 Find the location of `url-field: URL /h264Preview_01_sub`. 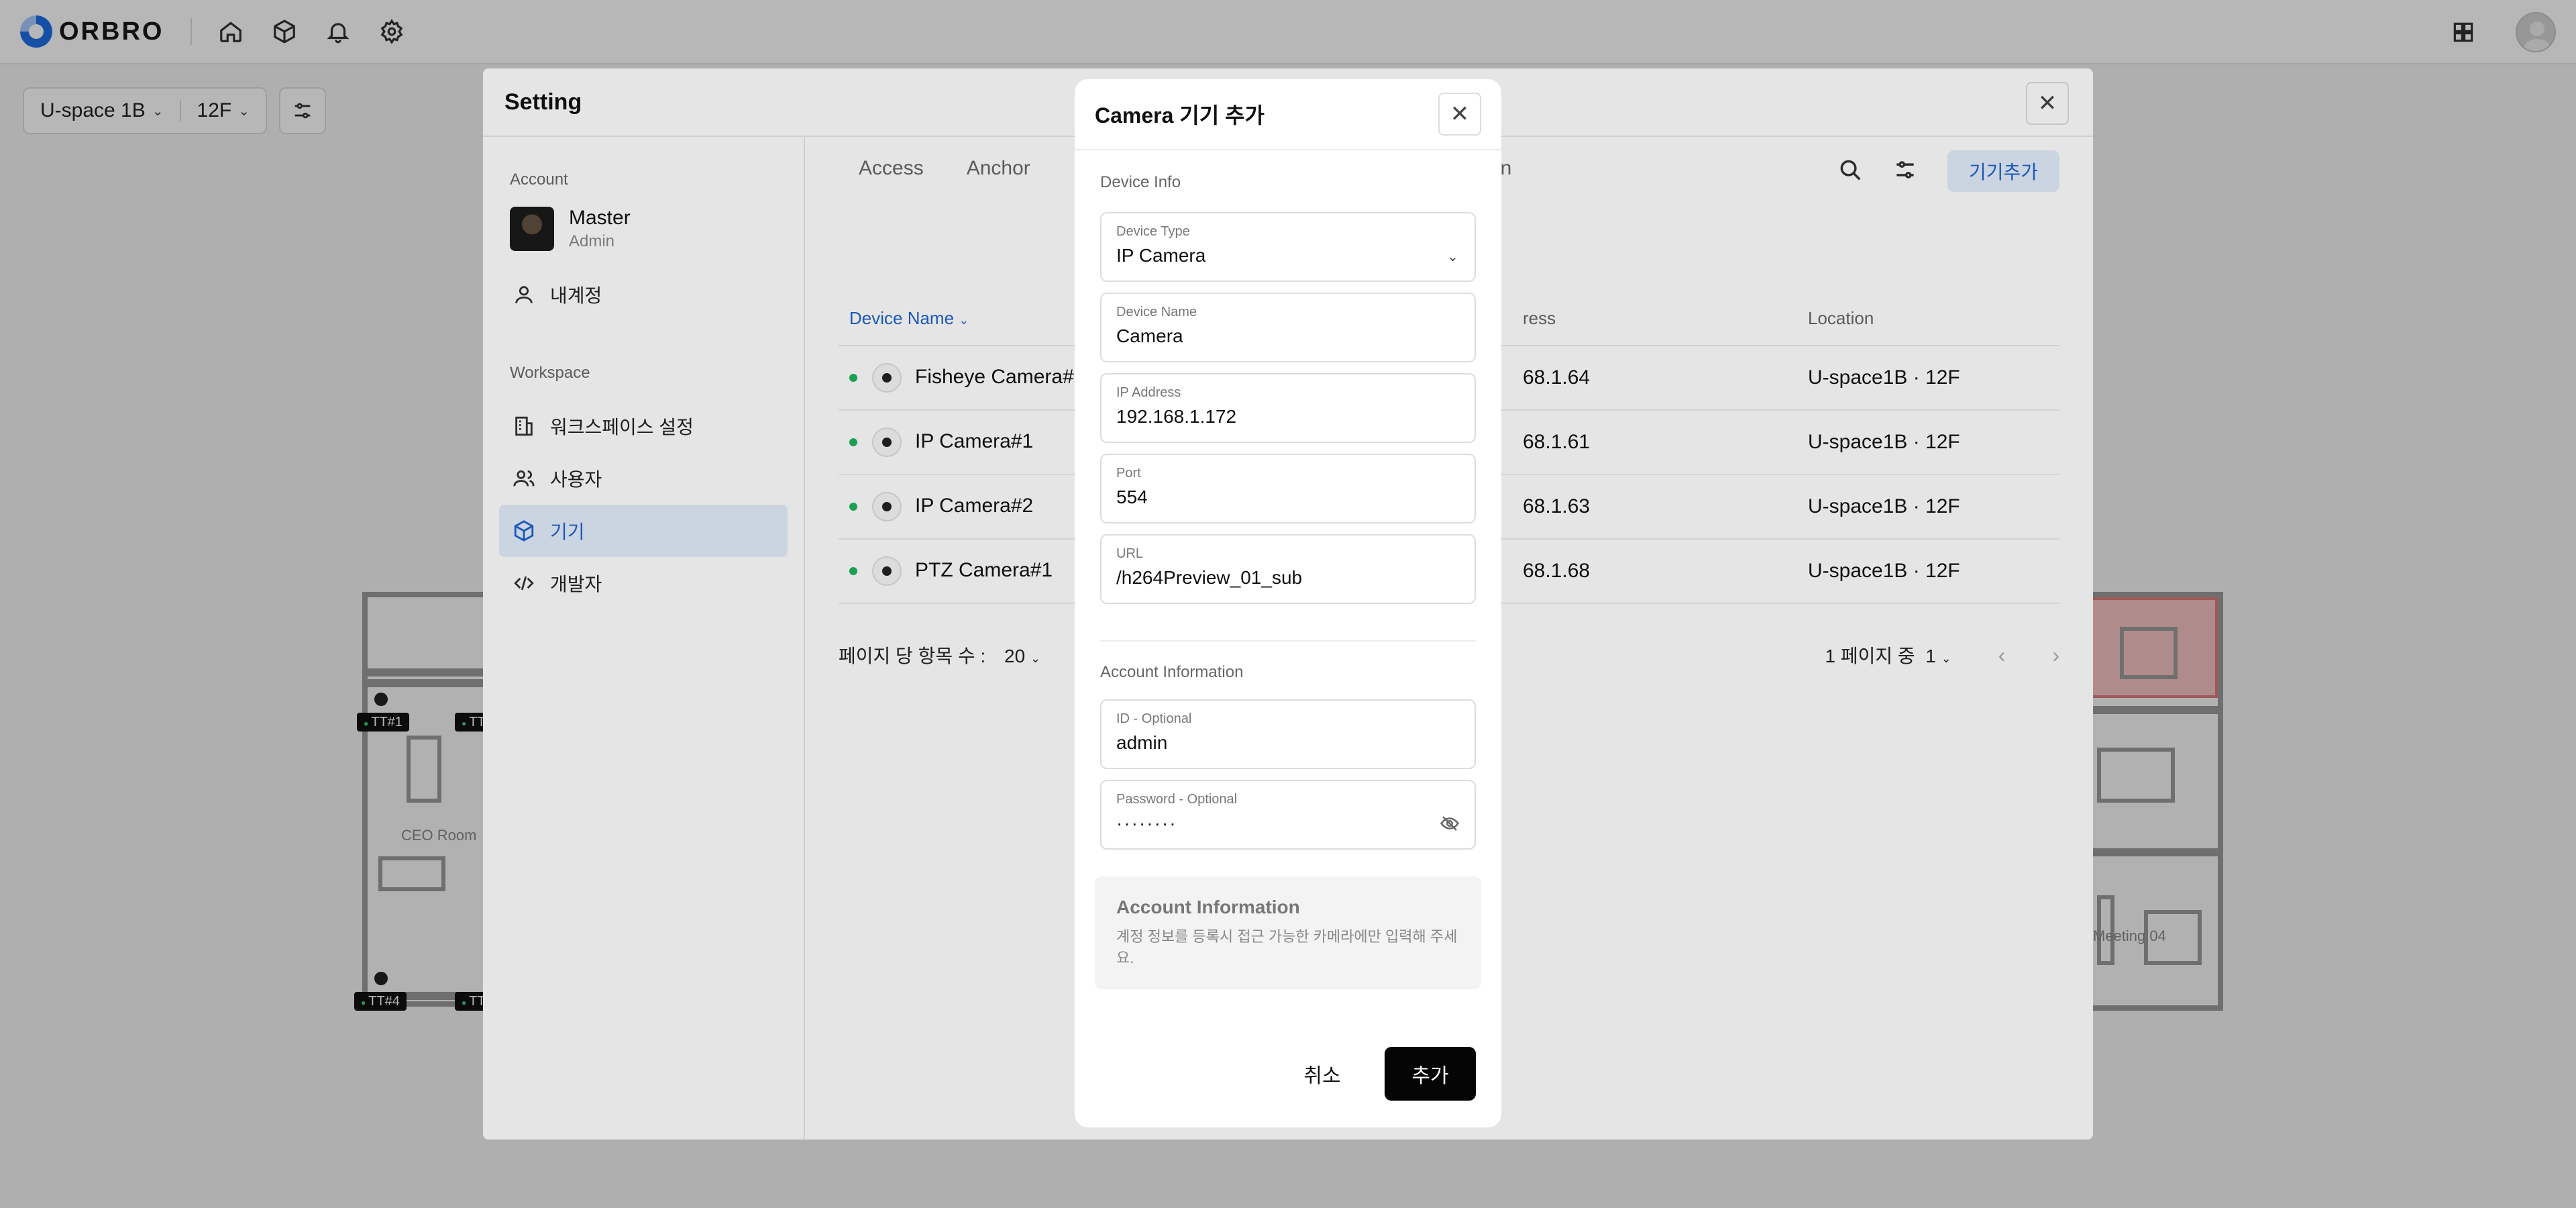

url-field: URL /h264Preview_01_sub is located at coordinates (1288, 569).